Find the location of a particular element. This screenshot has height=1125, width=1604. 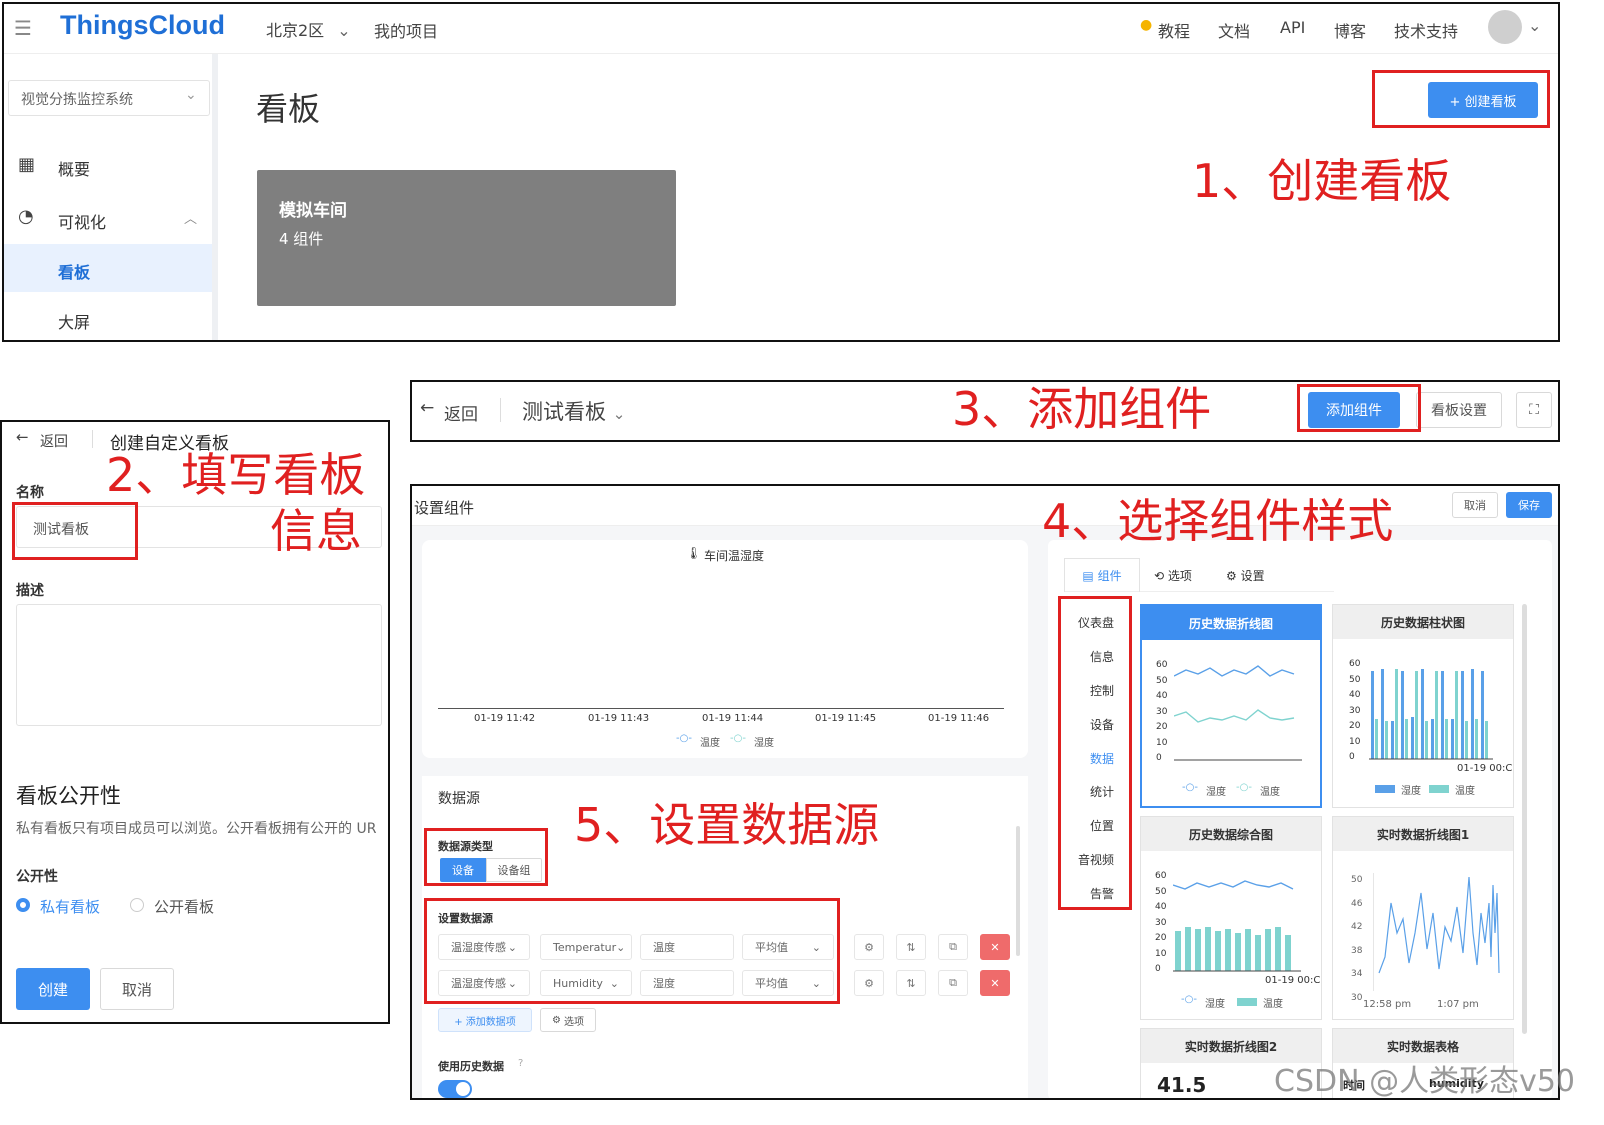

highlight-name-field is located at coordinates (75, 531).